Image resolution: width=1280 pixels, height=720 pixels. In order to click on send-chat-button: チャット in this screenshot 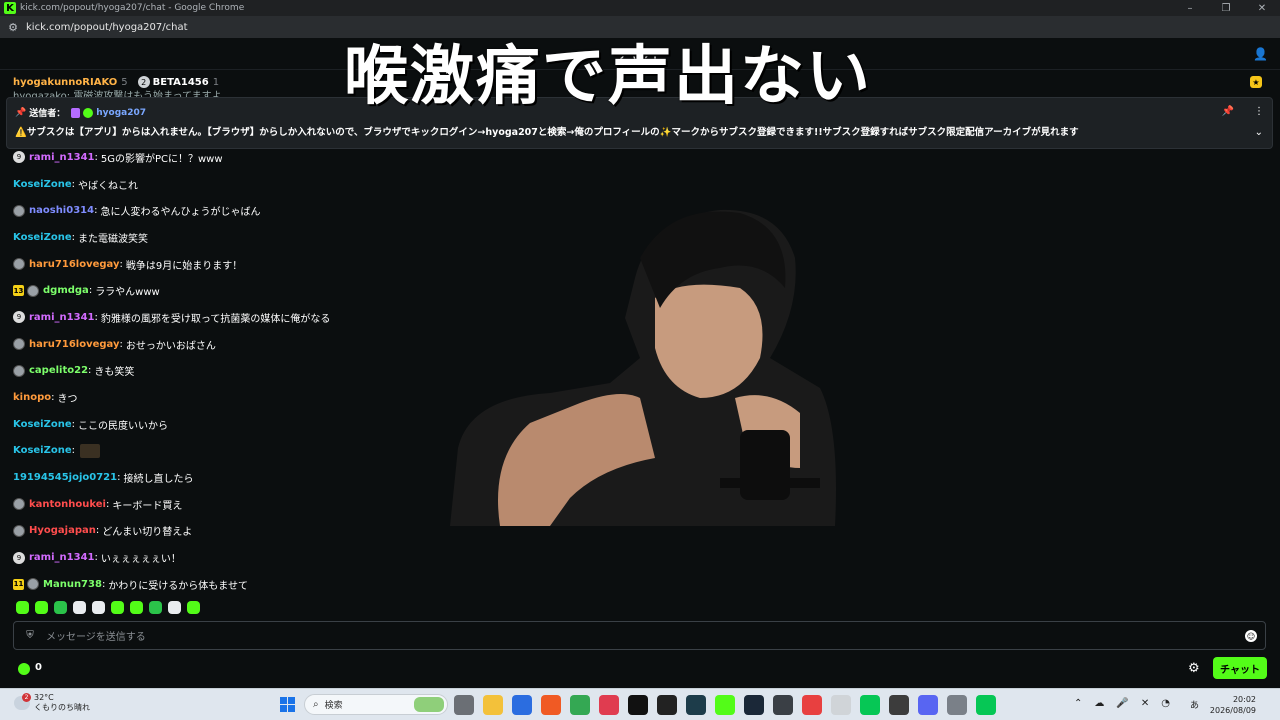, I will do `click(1240, 668)`.